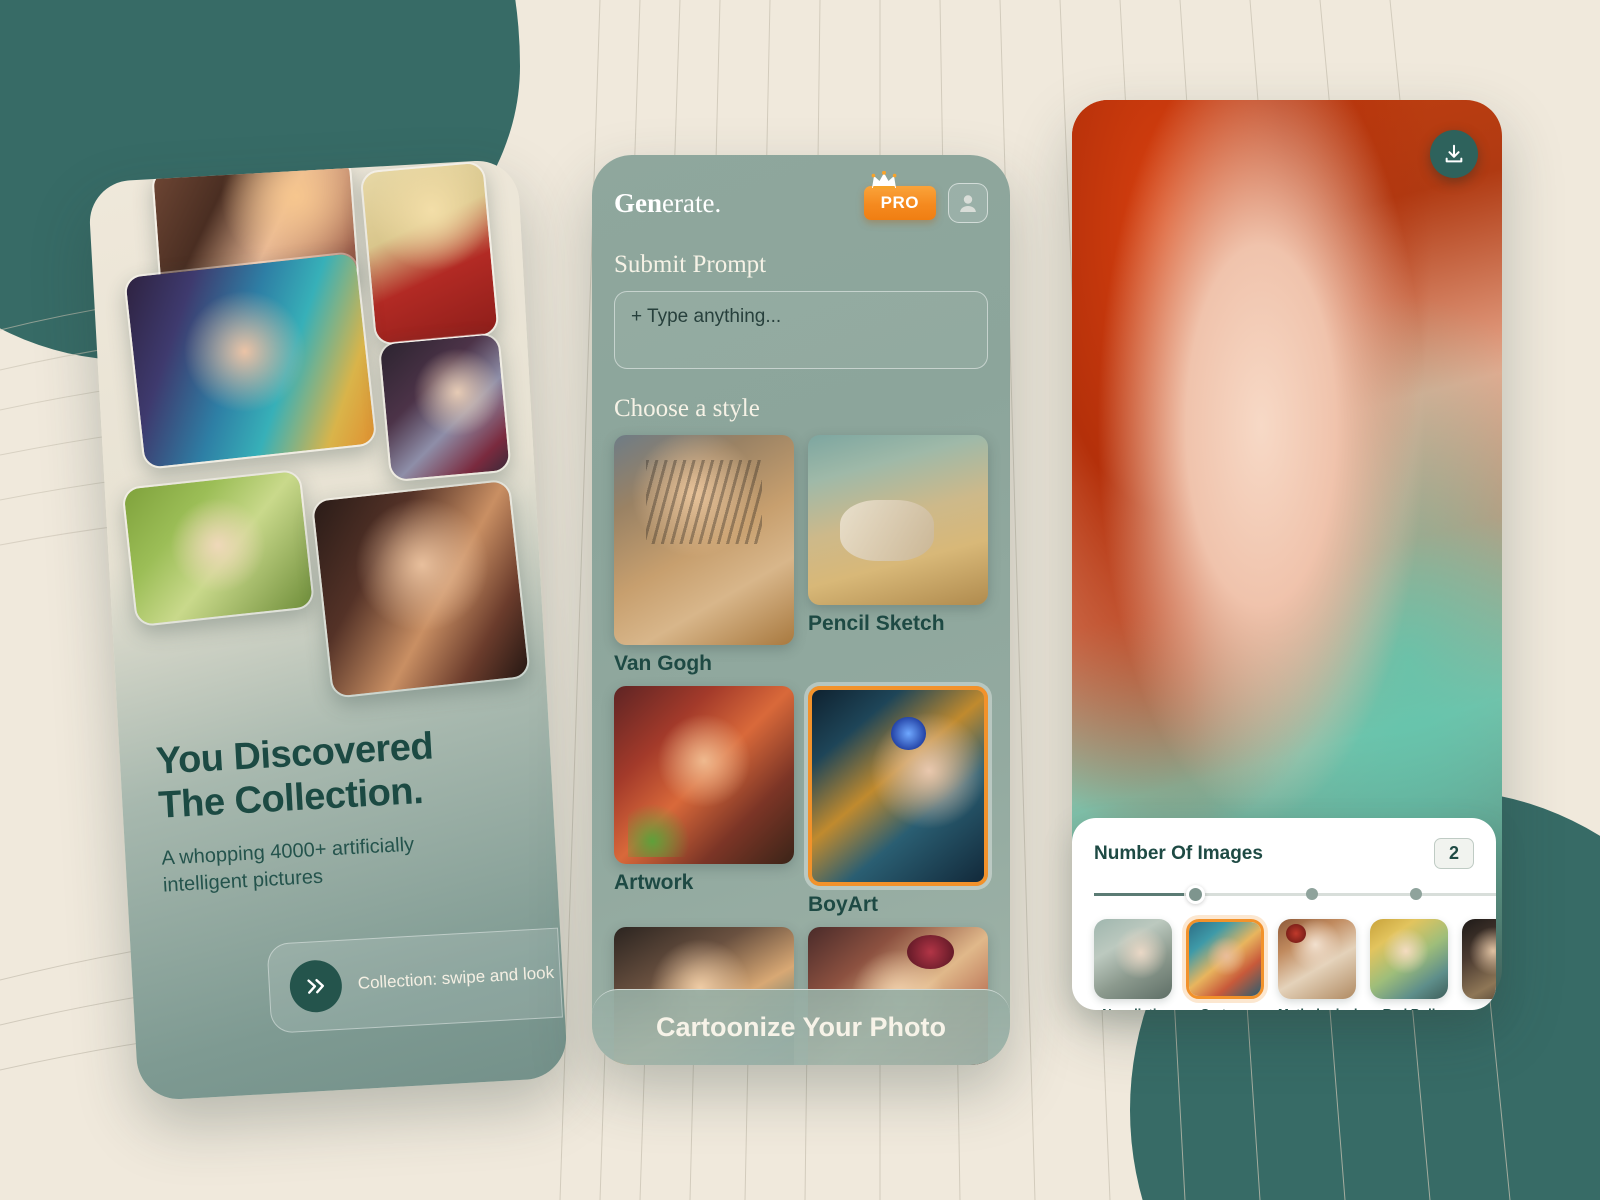  I want to click on slider-fill, so click(1139, 894).